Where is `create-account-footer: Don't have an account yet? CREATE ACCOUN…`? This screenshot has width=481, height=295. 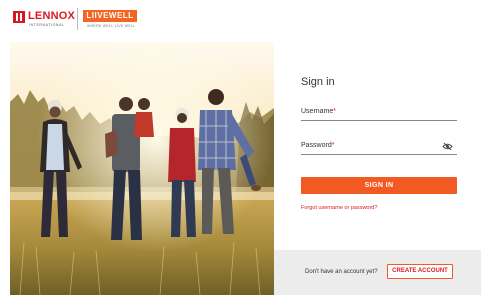 create-account-footer: Don't have an account yet? CREATE ACCOUN… is located at coordinates (377, 272).